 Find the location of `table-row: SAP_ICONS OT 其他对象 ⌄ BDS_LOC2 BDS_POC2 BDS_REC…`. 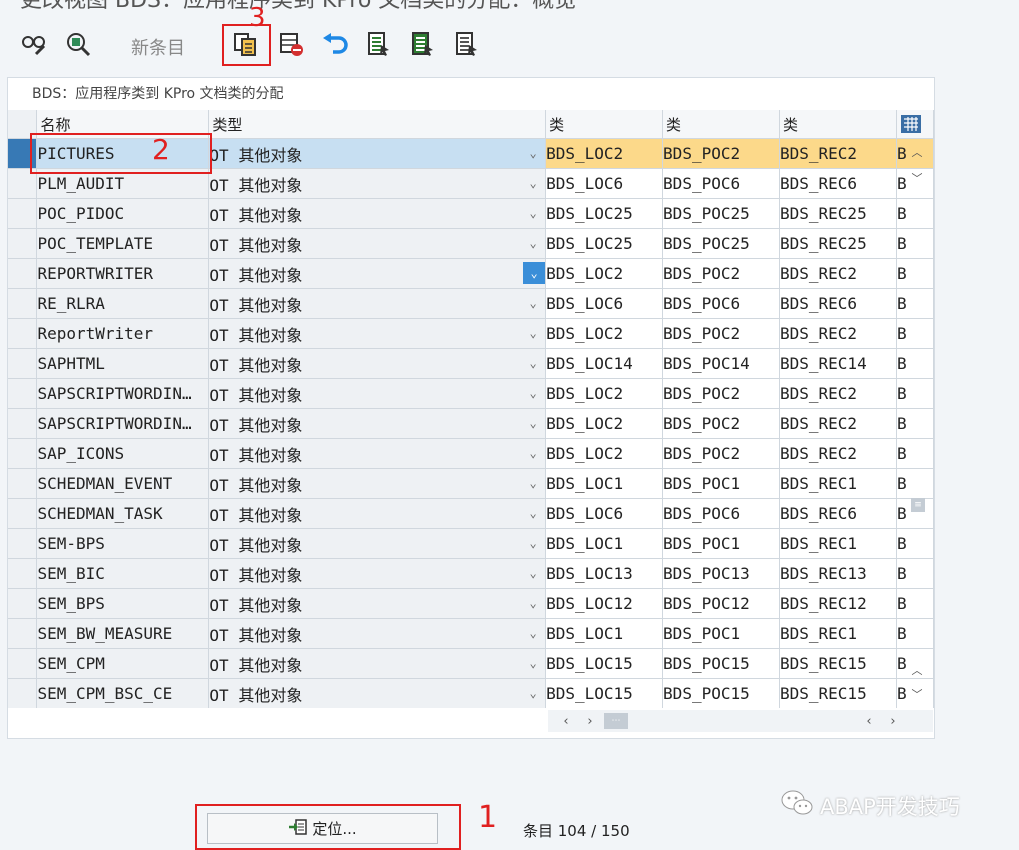

table-row: SAP_ICONS OT 其他对象 ⌄ BDS_LOC2 BDS_POC2 BDS_REC… is located at coordinates (471, 453).